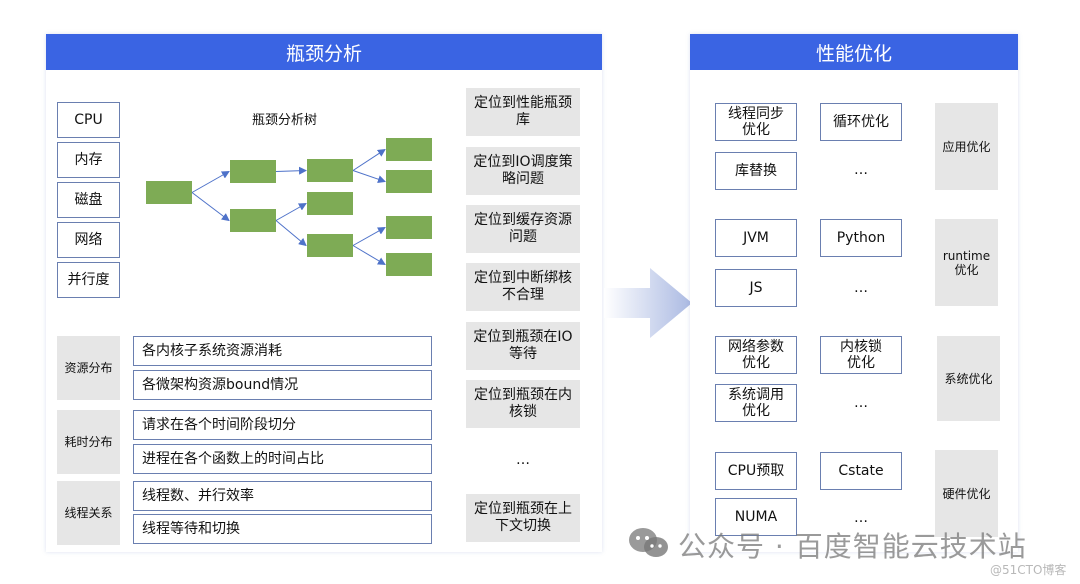  Describe the element at coordinates (756, 403) in the screenshot. I see `opt-item: 系统调用优化` at that location.